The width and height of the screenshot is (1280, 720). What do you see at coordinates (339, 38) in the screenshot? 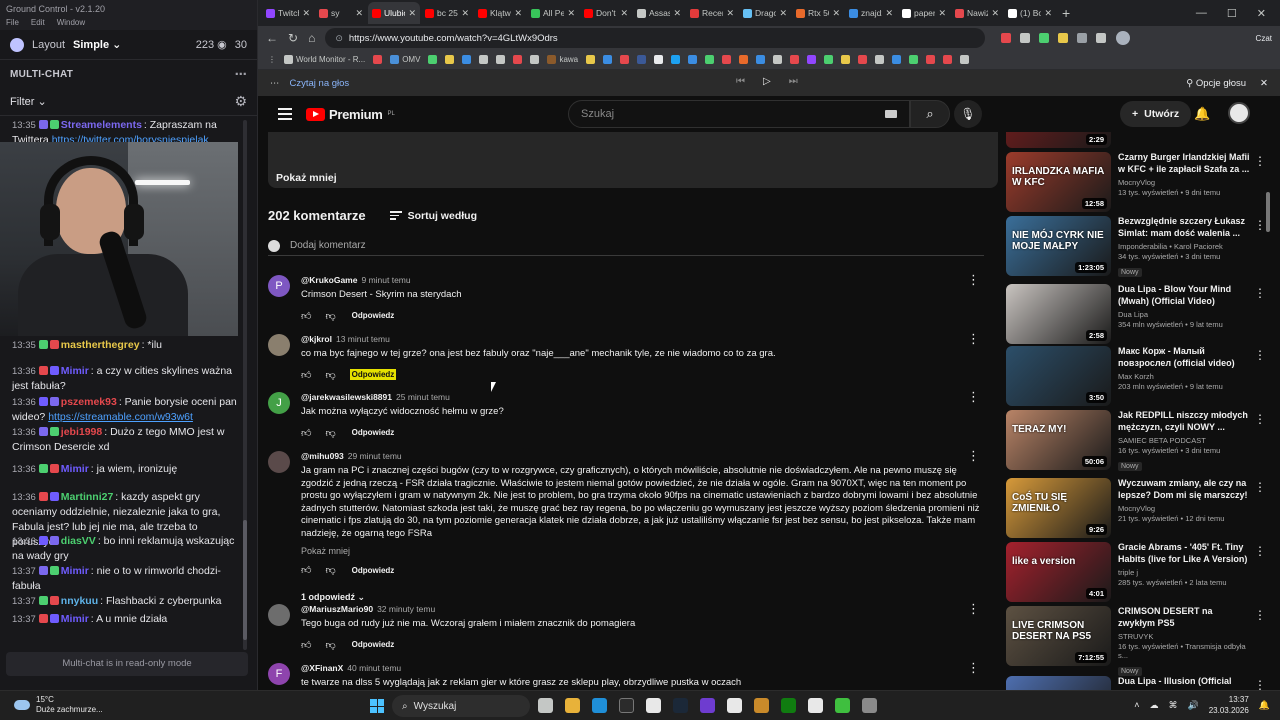
I see `site-info-icon: ⊙` at bounding box center [339, 38].